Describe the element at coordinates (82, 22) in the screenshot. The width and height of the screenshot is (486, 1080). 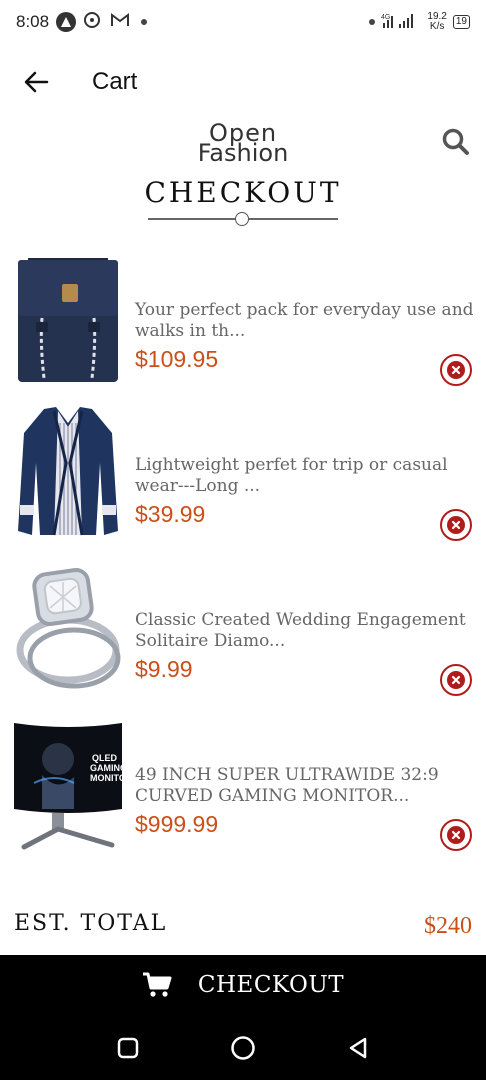
I see `status-left: 8:08` at that location.